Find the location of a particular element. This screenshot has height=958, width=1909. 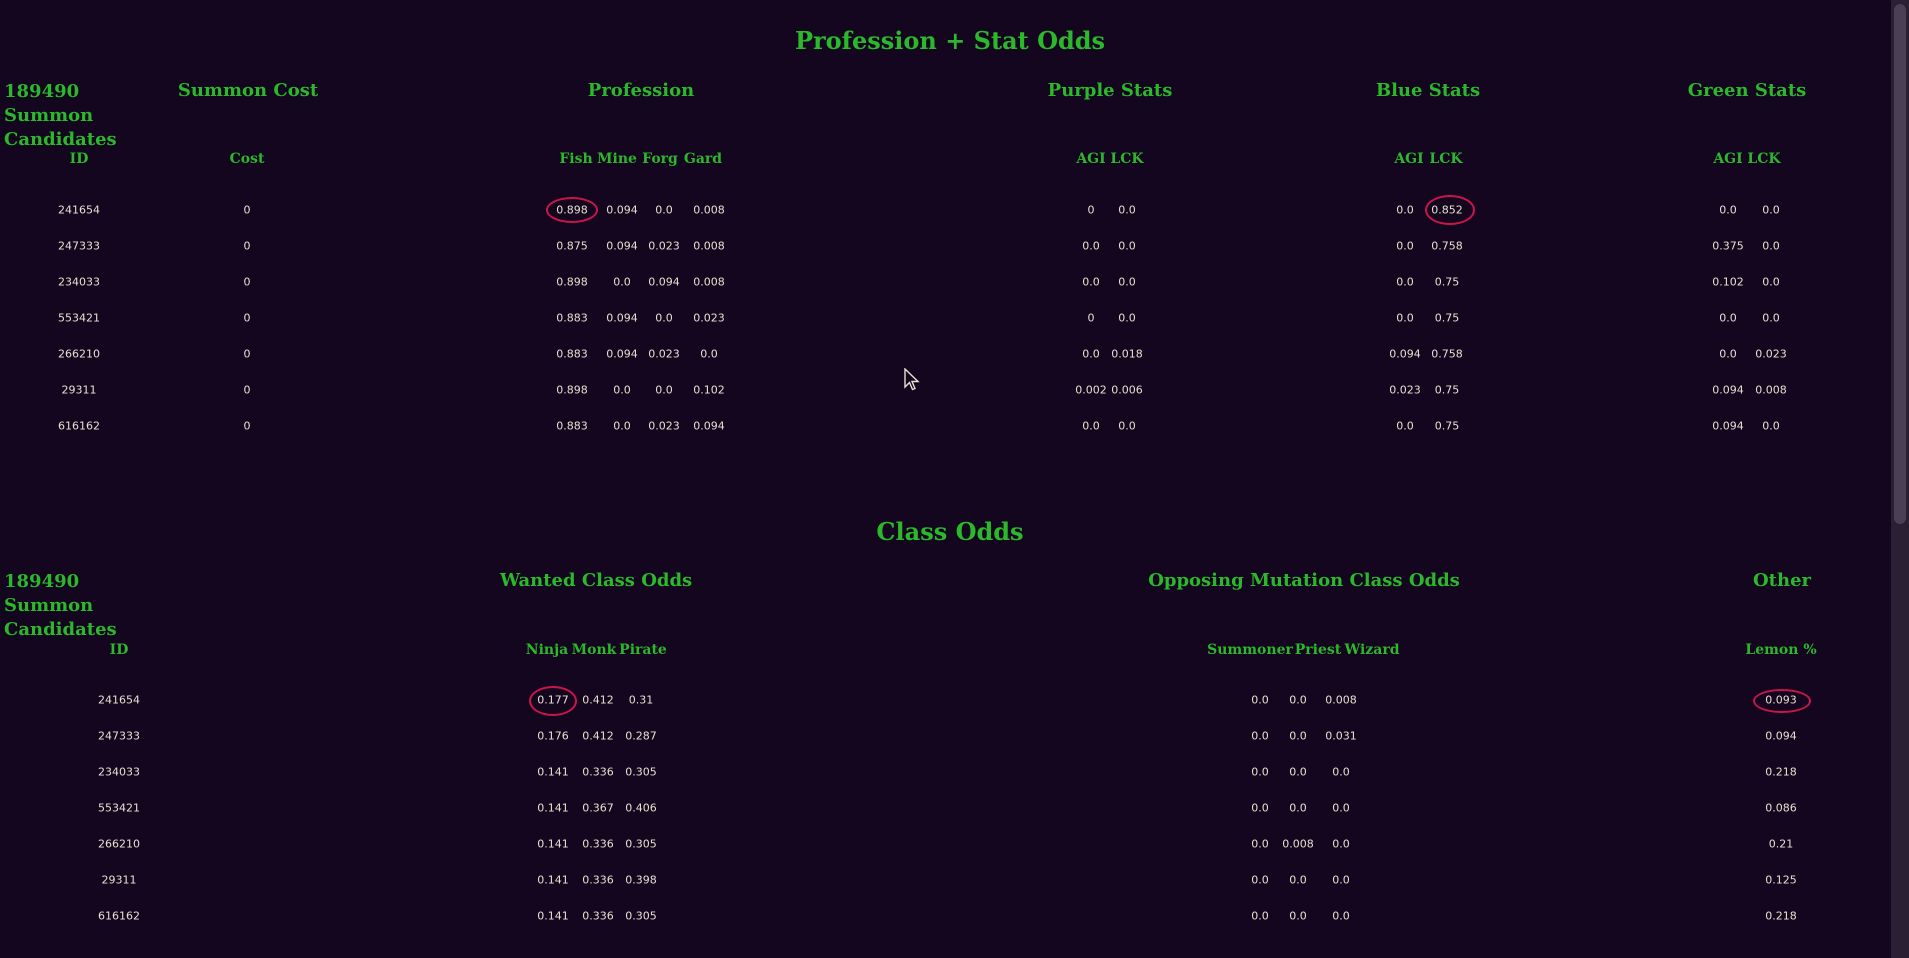

cell-lemon: 0.125 is located at coordinates (1781, 880).